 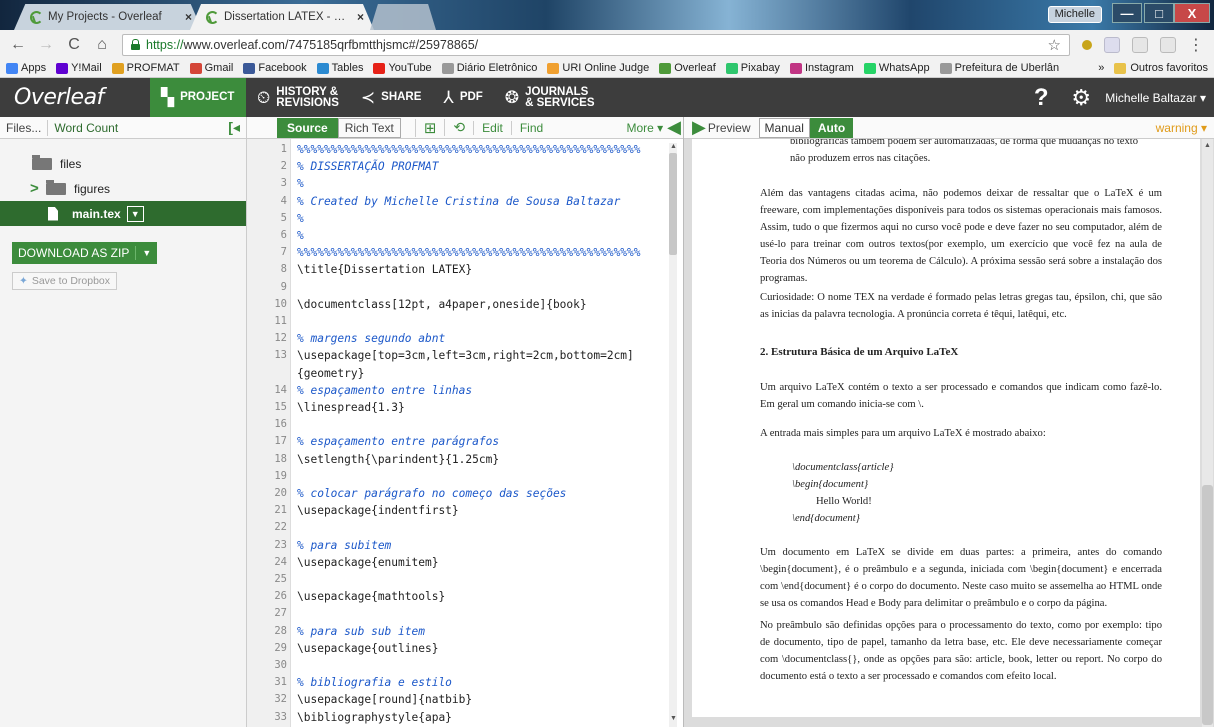 I want to click on warning-dropdown: warning ▾, so click(x=1185, y=128).